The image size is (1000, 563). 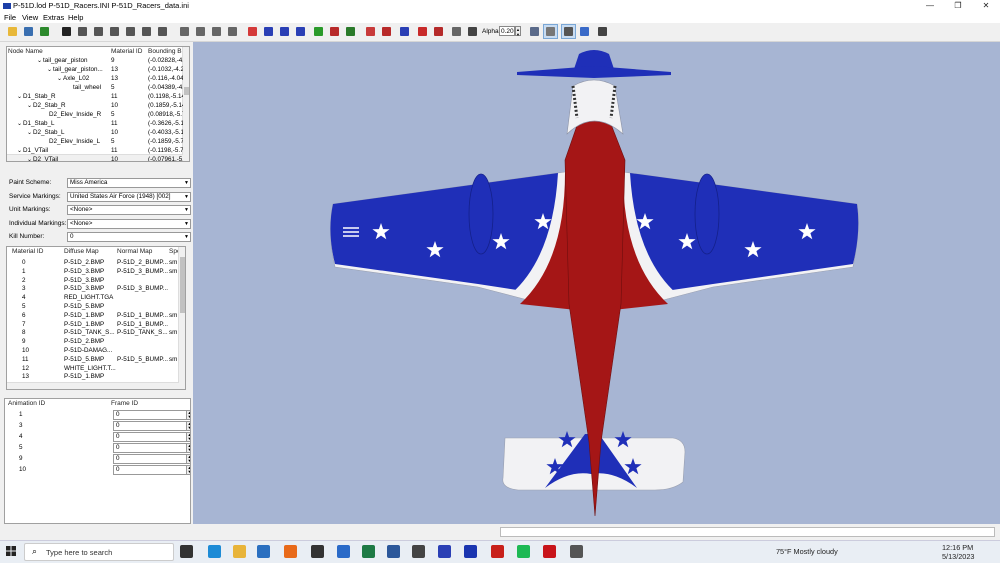 I want to click on clock-date: 5/13/2023, so click(x=958, y=556).